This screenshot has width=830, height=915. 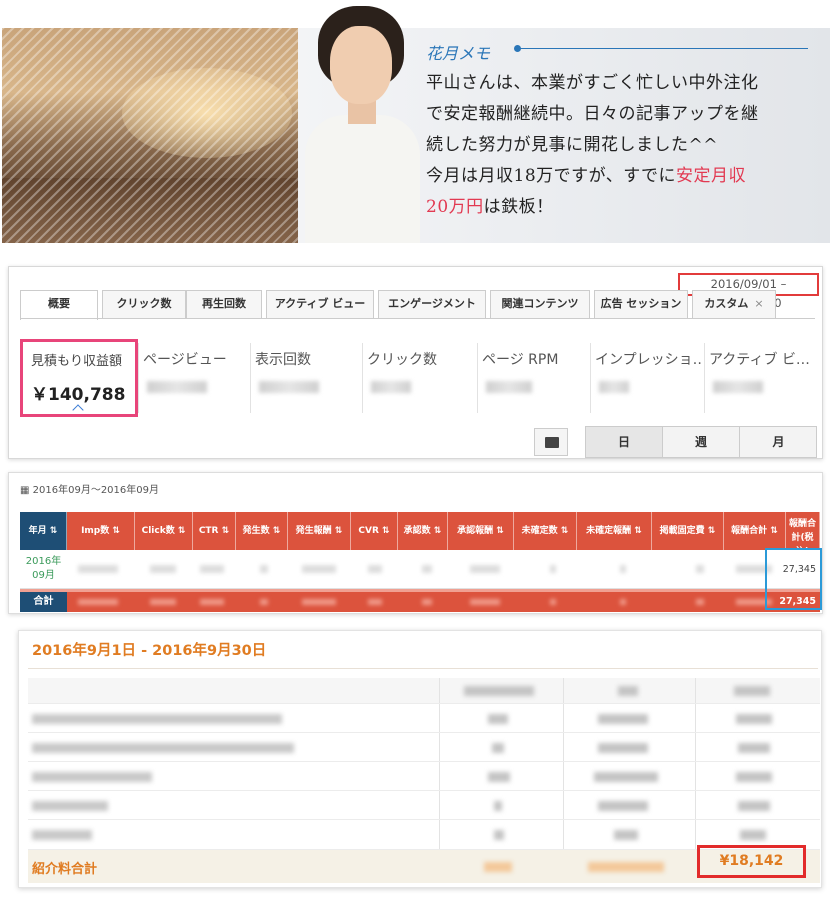 I want to click on memo-line-3: 続した努力が見事に開花しました^^, so click(x=572, y=145).